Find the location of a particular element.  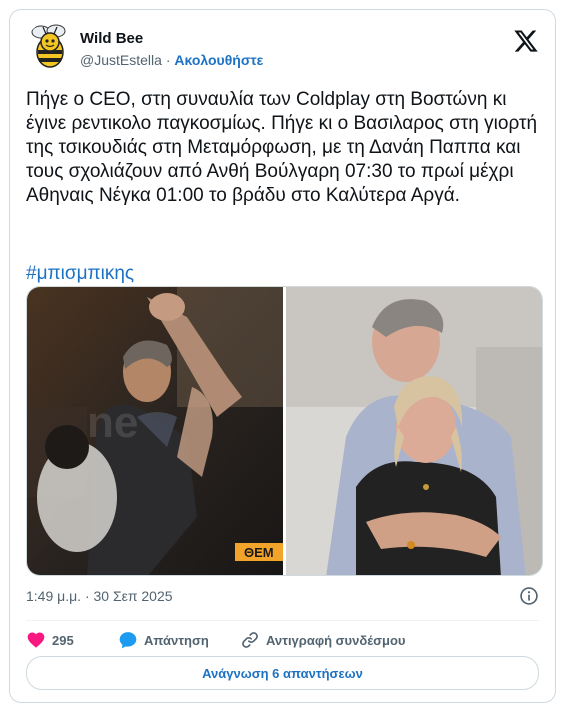

tweet-actions: 295 Απάντηση Αντιγραφή συνδέσμου is located at coordinates (282, 640).